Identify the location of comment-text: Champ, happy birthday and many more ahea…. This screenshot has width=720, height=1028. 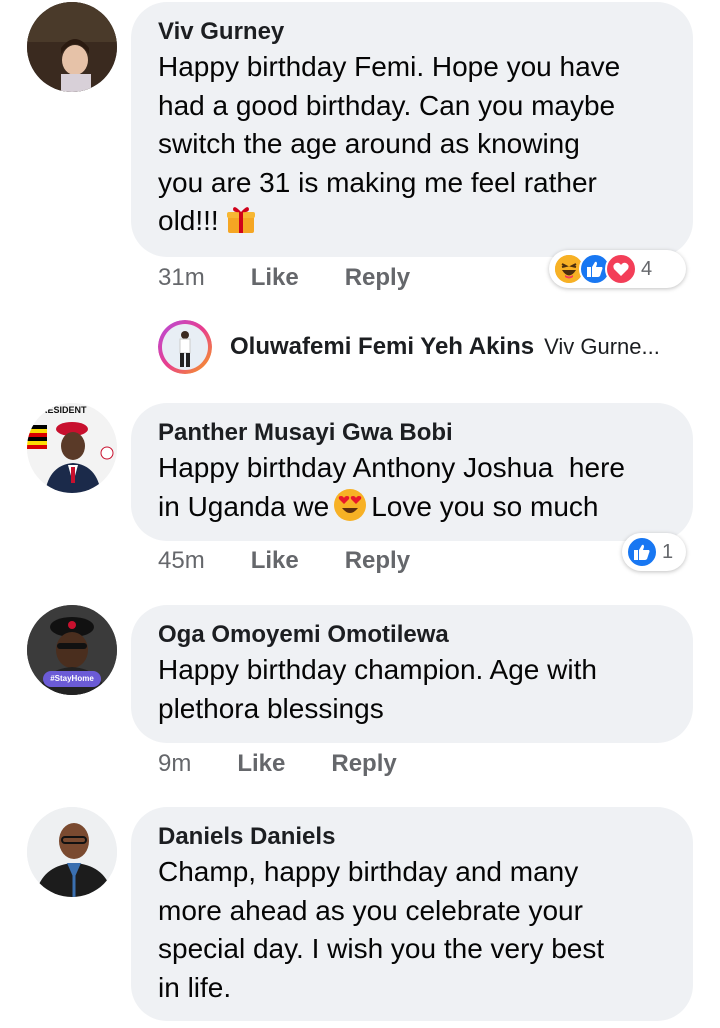
(412, 930).